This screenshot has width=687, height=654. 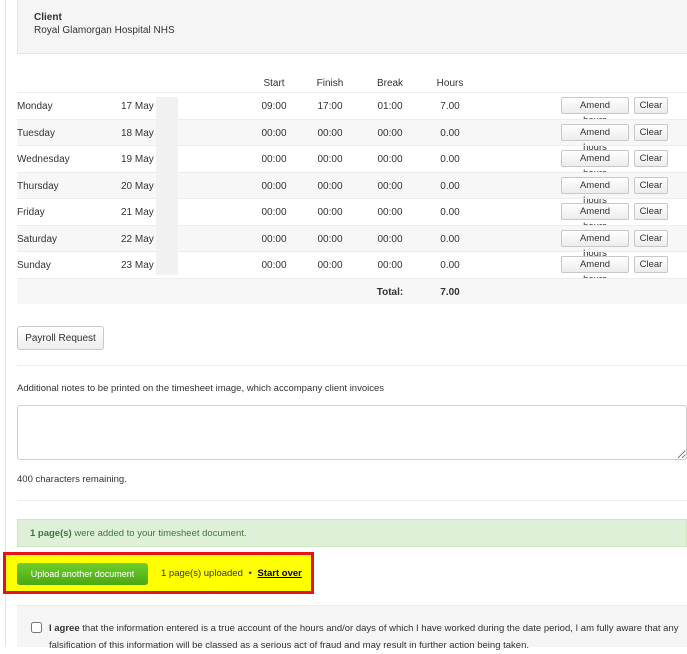 I want to click on payroll-request-button: Payroll Request, so click(x=60, y=338).